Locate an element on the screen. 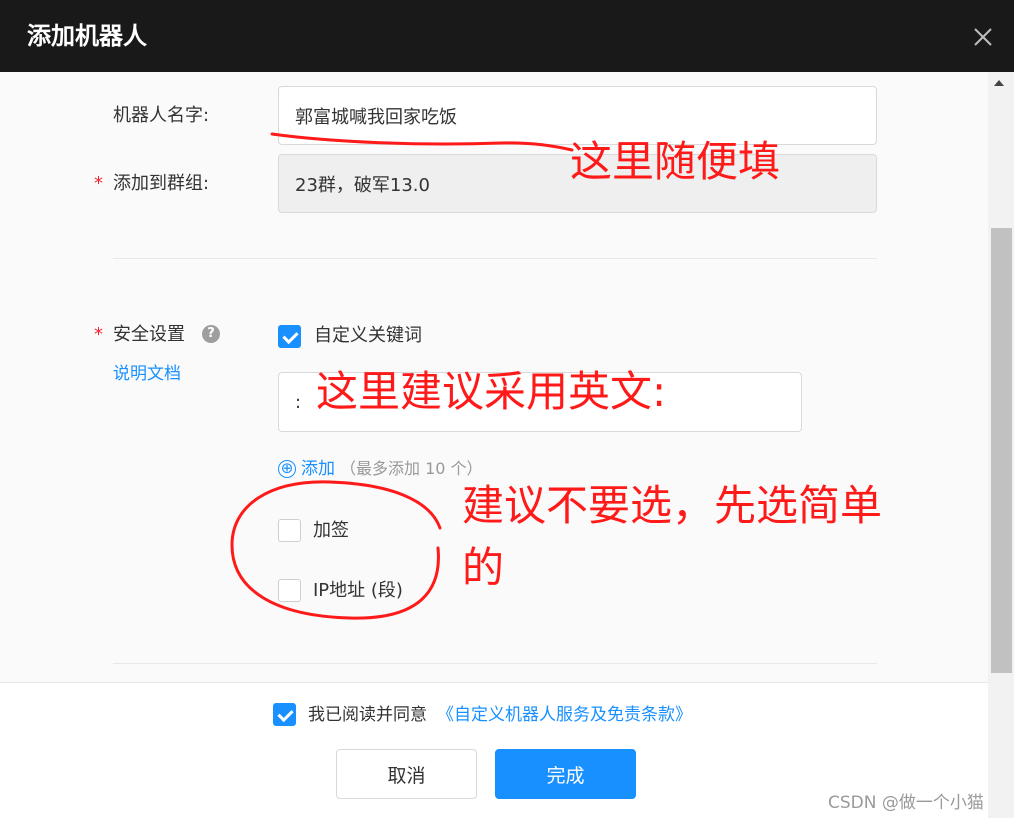 This screenshot has height=818, width=1014. section-divider is located at coordinates (495, 258).